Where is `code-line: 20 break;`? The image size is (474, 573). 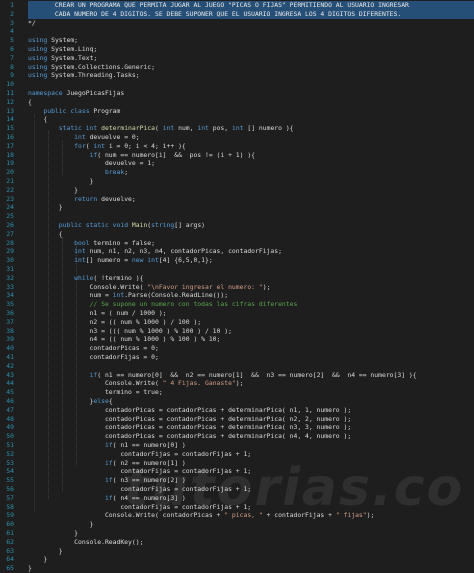
code-line: 20 break; is located at coordinates (237, 172).